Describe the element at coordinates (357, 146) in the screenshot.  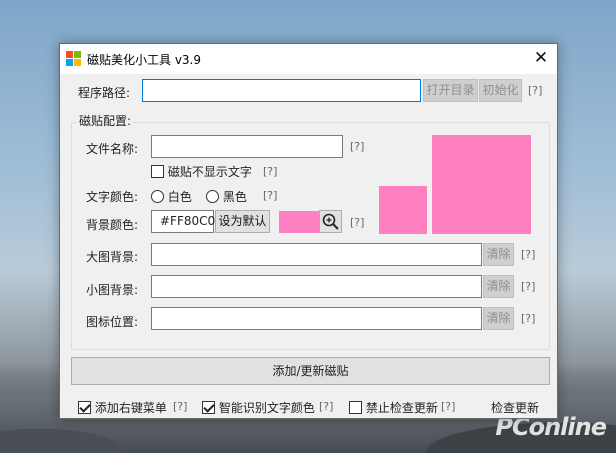
I see `file-name-help: [?]` at that location.